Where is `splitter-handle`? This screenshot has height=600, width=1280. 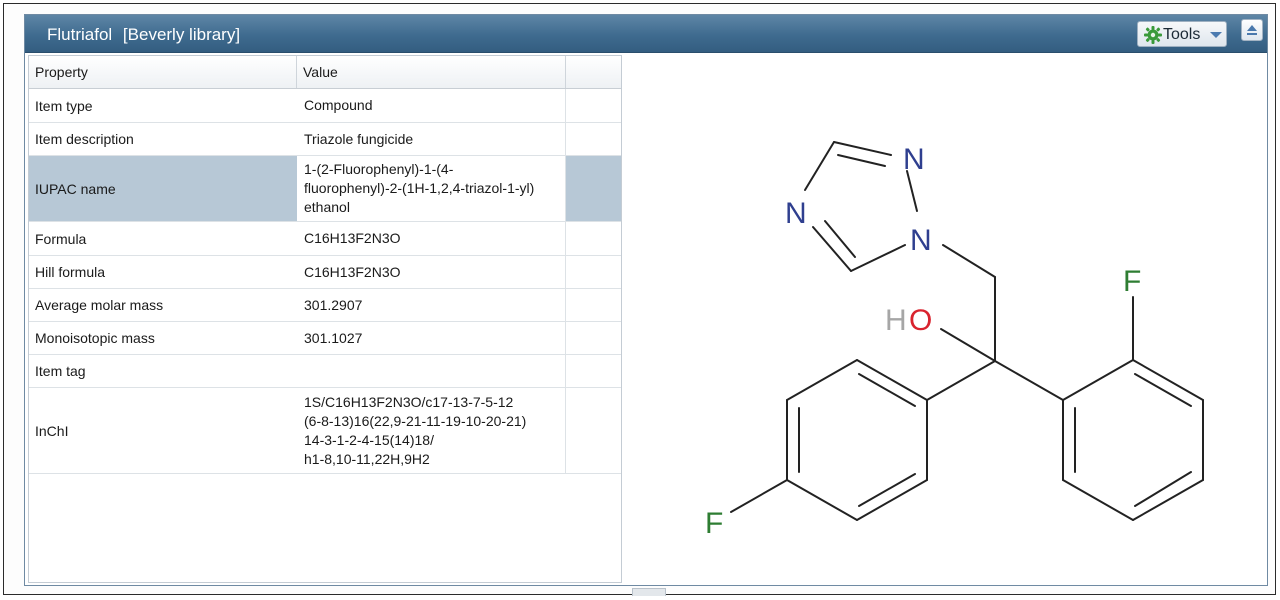
splitter-handle is located at coordinates (649, 592).